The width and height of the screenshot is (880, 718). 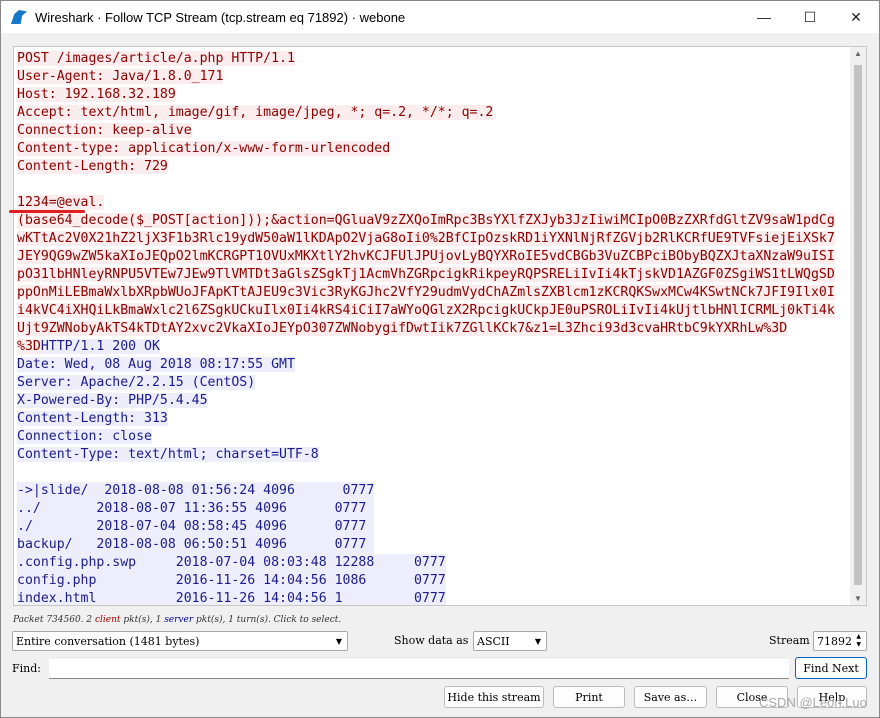 What do you see at coordinates (858, 53) in the screenshot?
I see `scroll-up-icon: ▲` at bounding box center [858, 53].